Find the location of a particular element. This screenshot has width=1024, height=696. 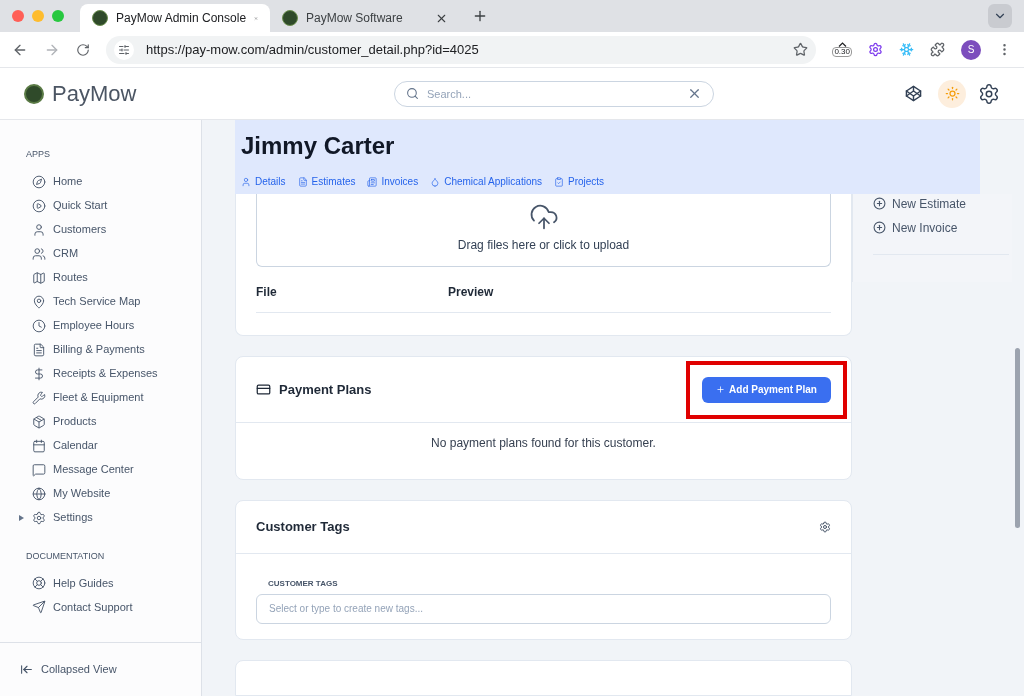

sidebar-item: Contact Support is located at coordinates (100, 607).